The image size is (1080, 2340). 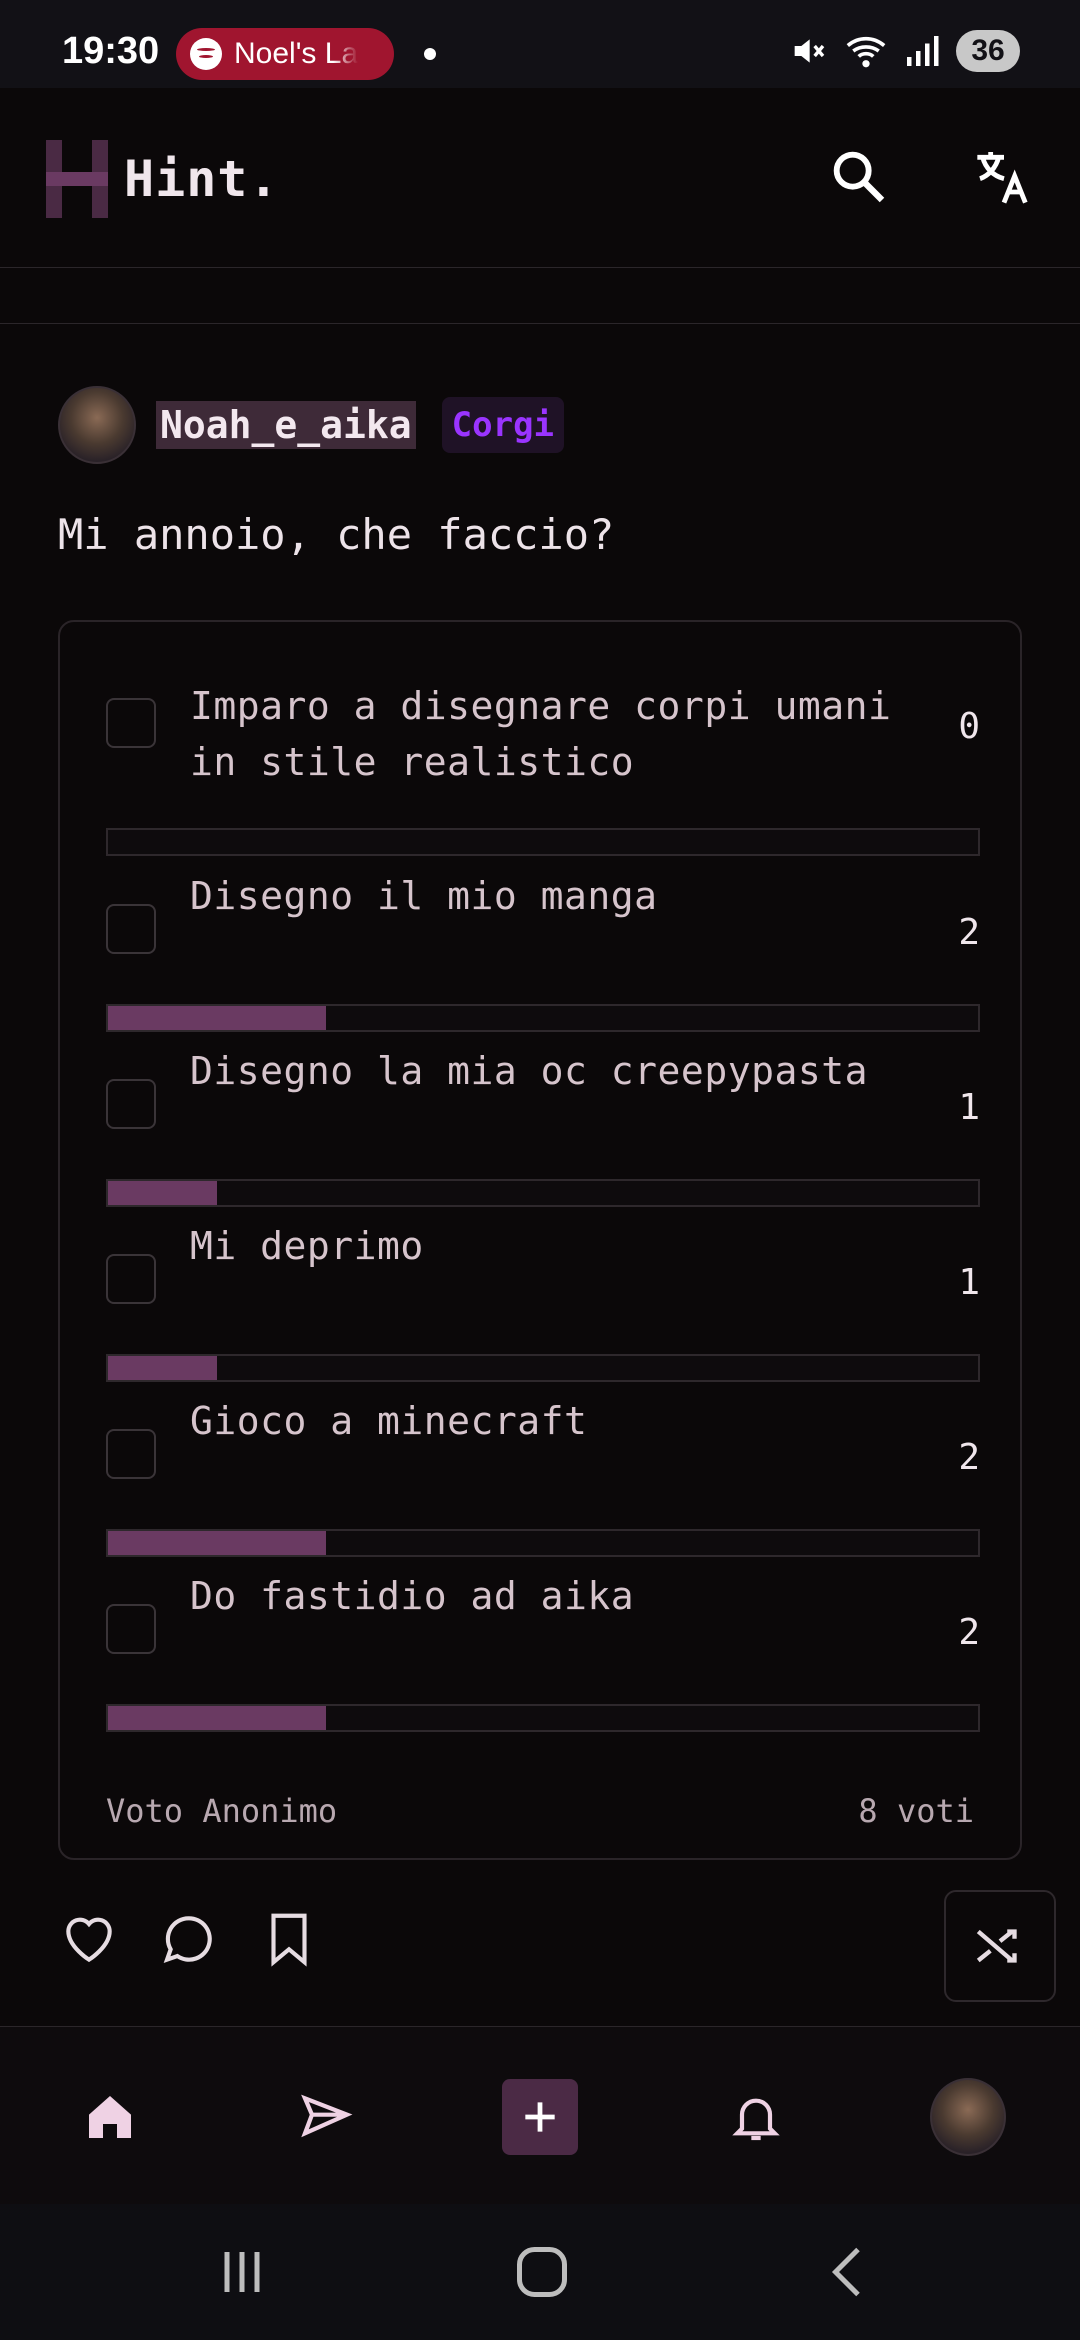 I want to click on comment-icon, so click(x=189, y=1939).